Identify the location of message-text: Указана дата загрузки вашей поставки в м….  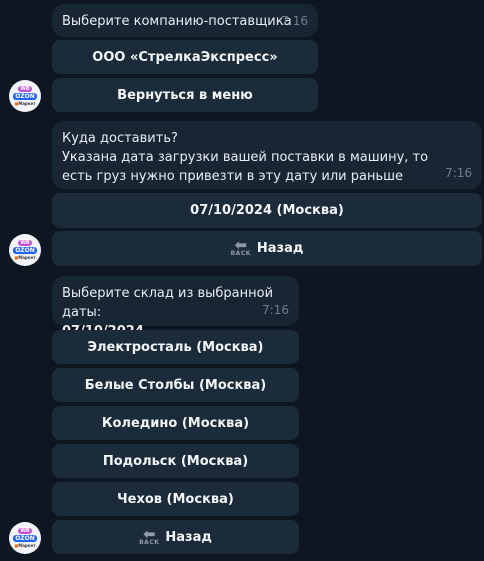
(245, 167).